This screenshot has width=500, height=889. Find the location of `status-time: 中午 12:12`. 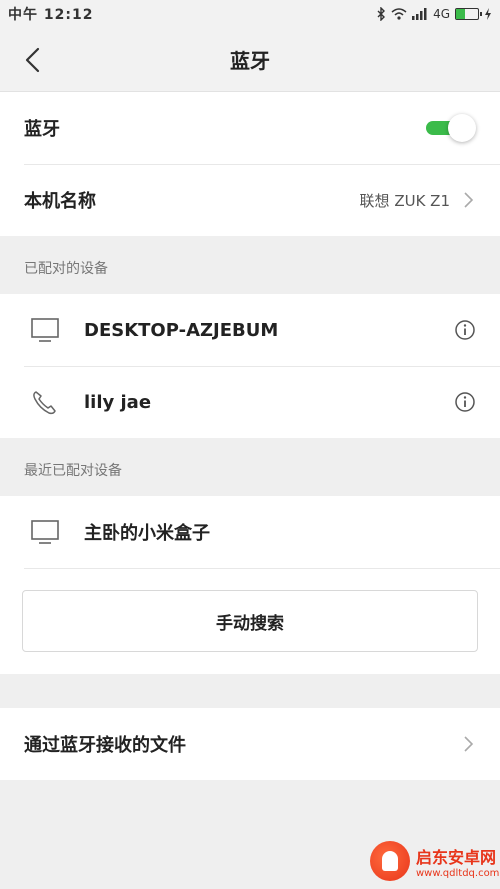

status-time: 中午 12:12 is located at coordinates (51, 15).